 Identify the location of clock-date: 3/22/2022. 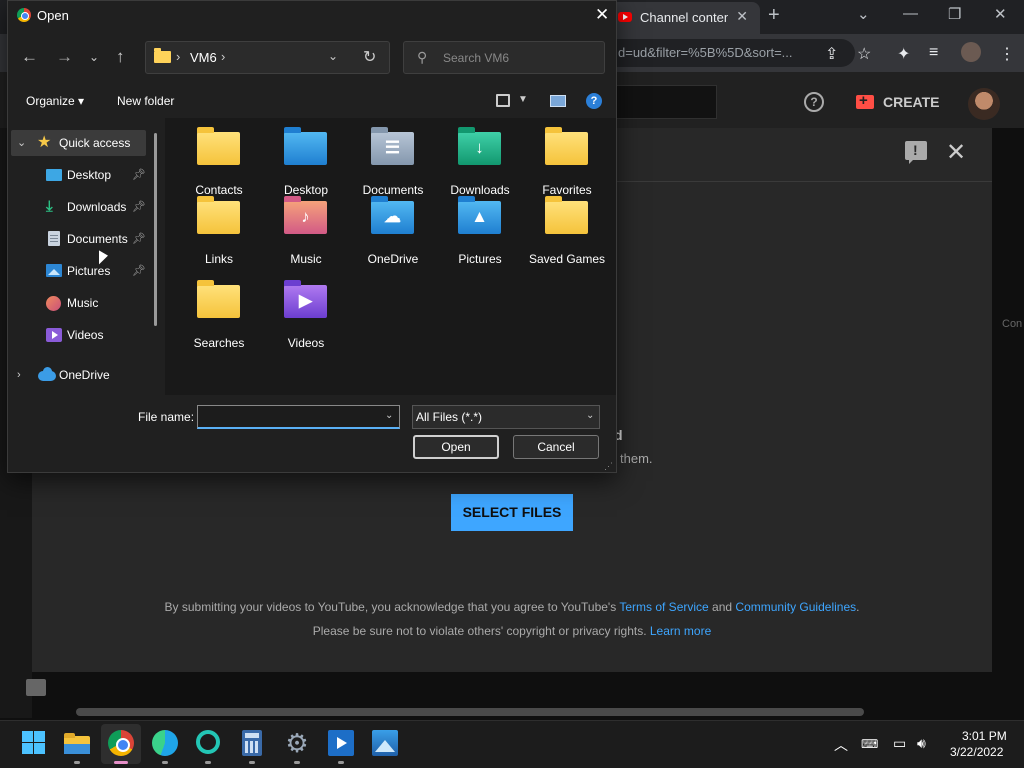
(976, 752).